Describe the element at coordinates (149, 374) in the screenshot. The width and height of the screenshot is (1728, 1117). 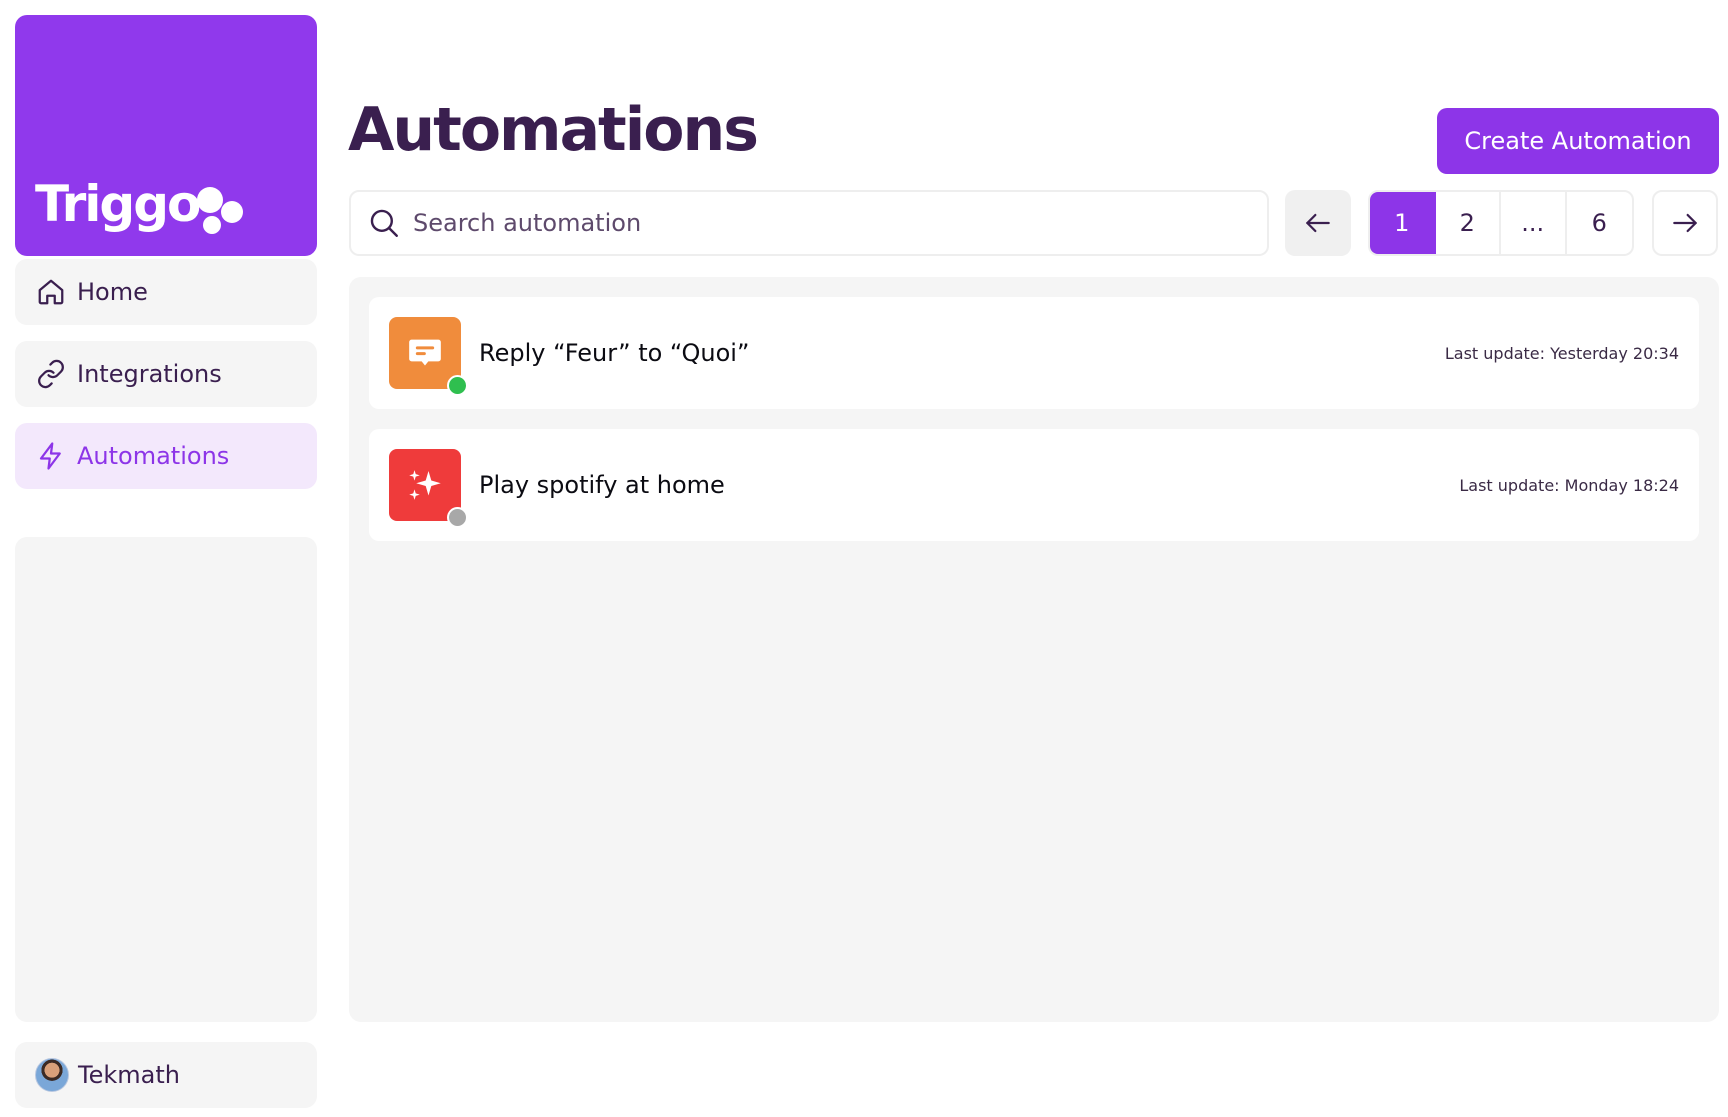
I see `sidebar-item-label: Integrations` at that location.